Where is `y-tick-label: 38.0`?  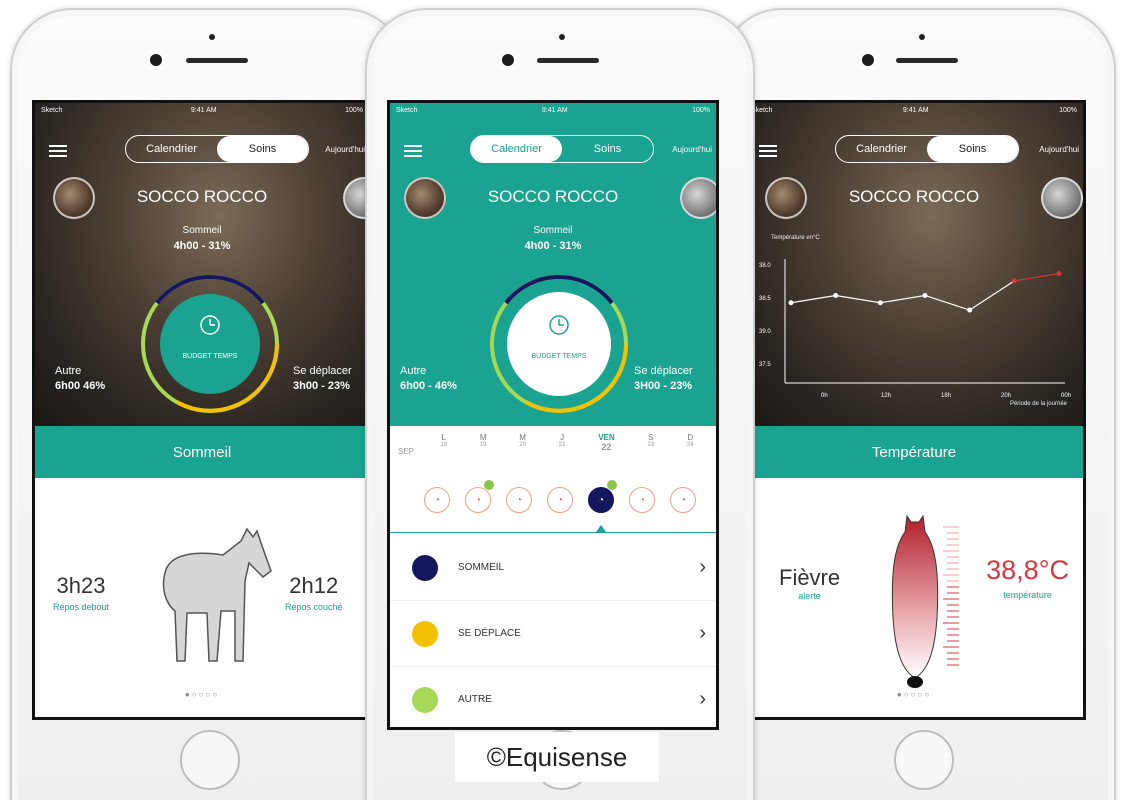 y-tick-label: 38.0 is located at coordinates (765, 266).